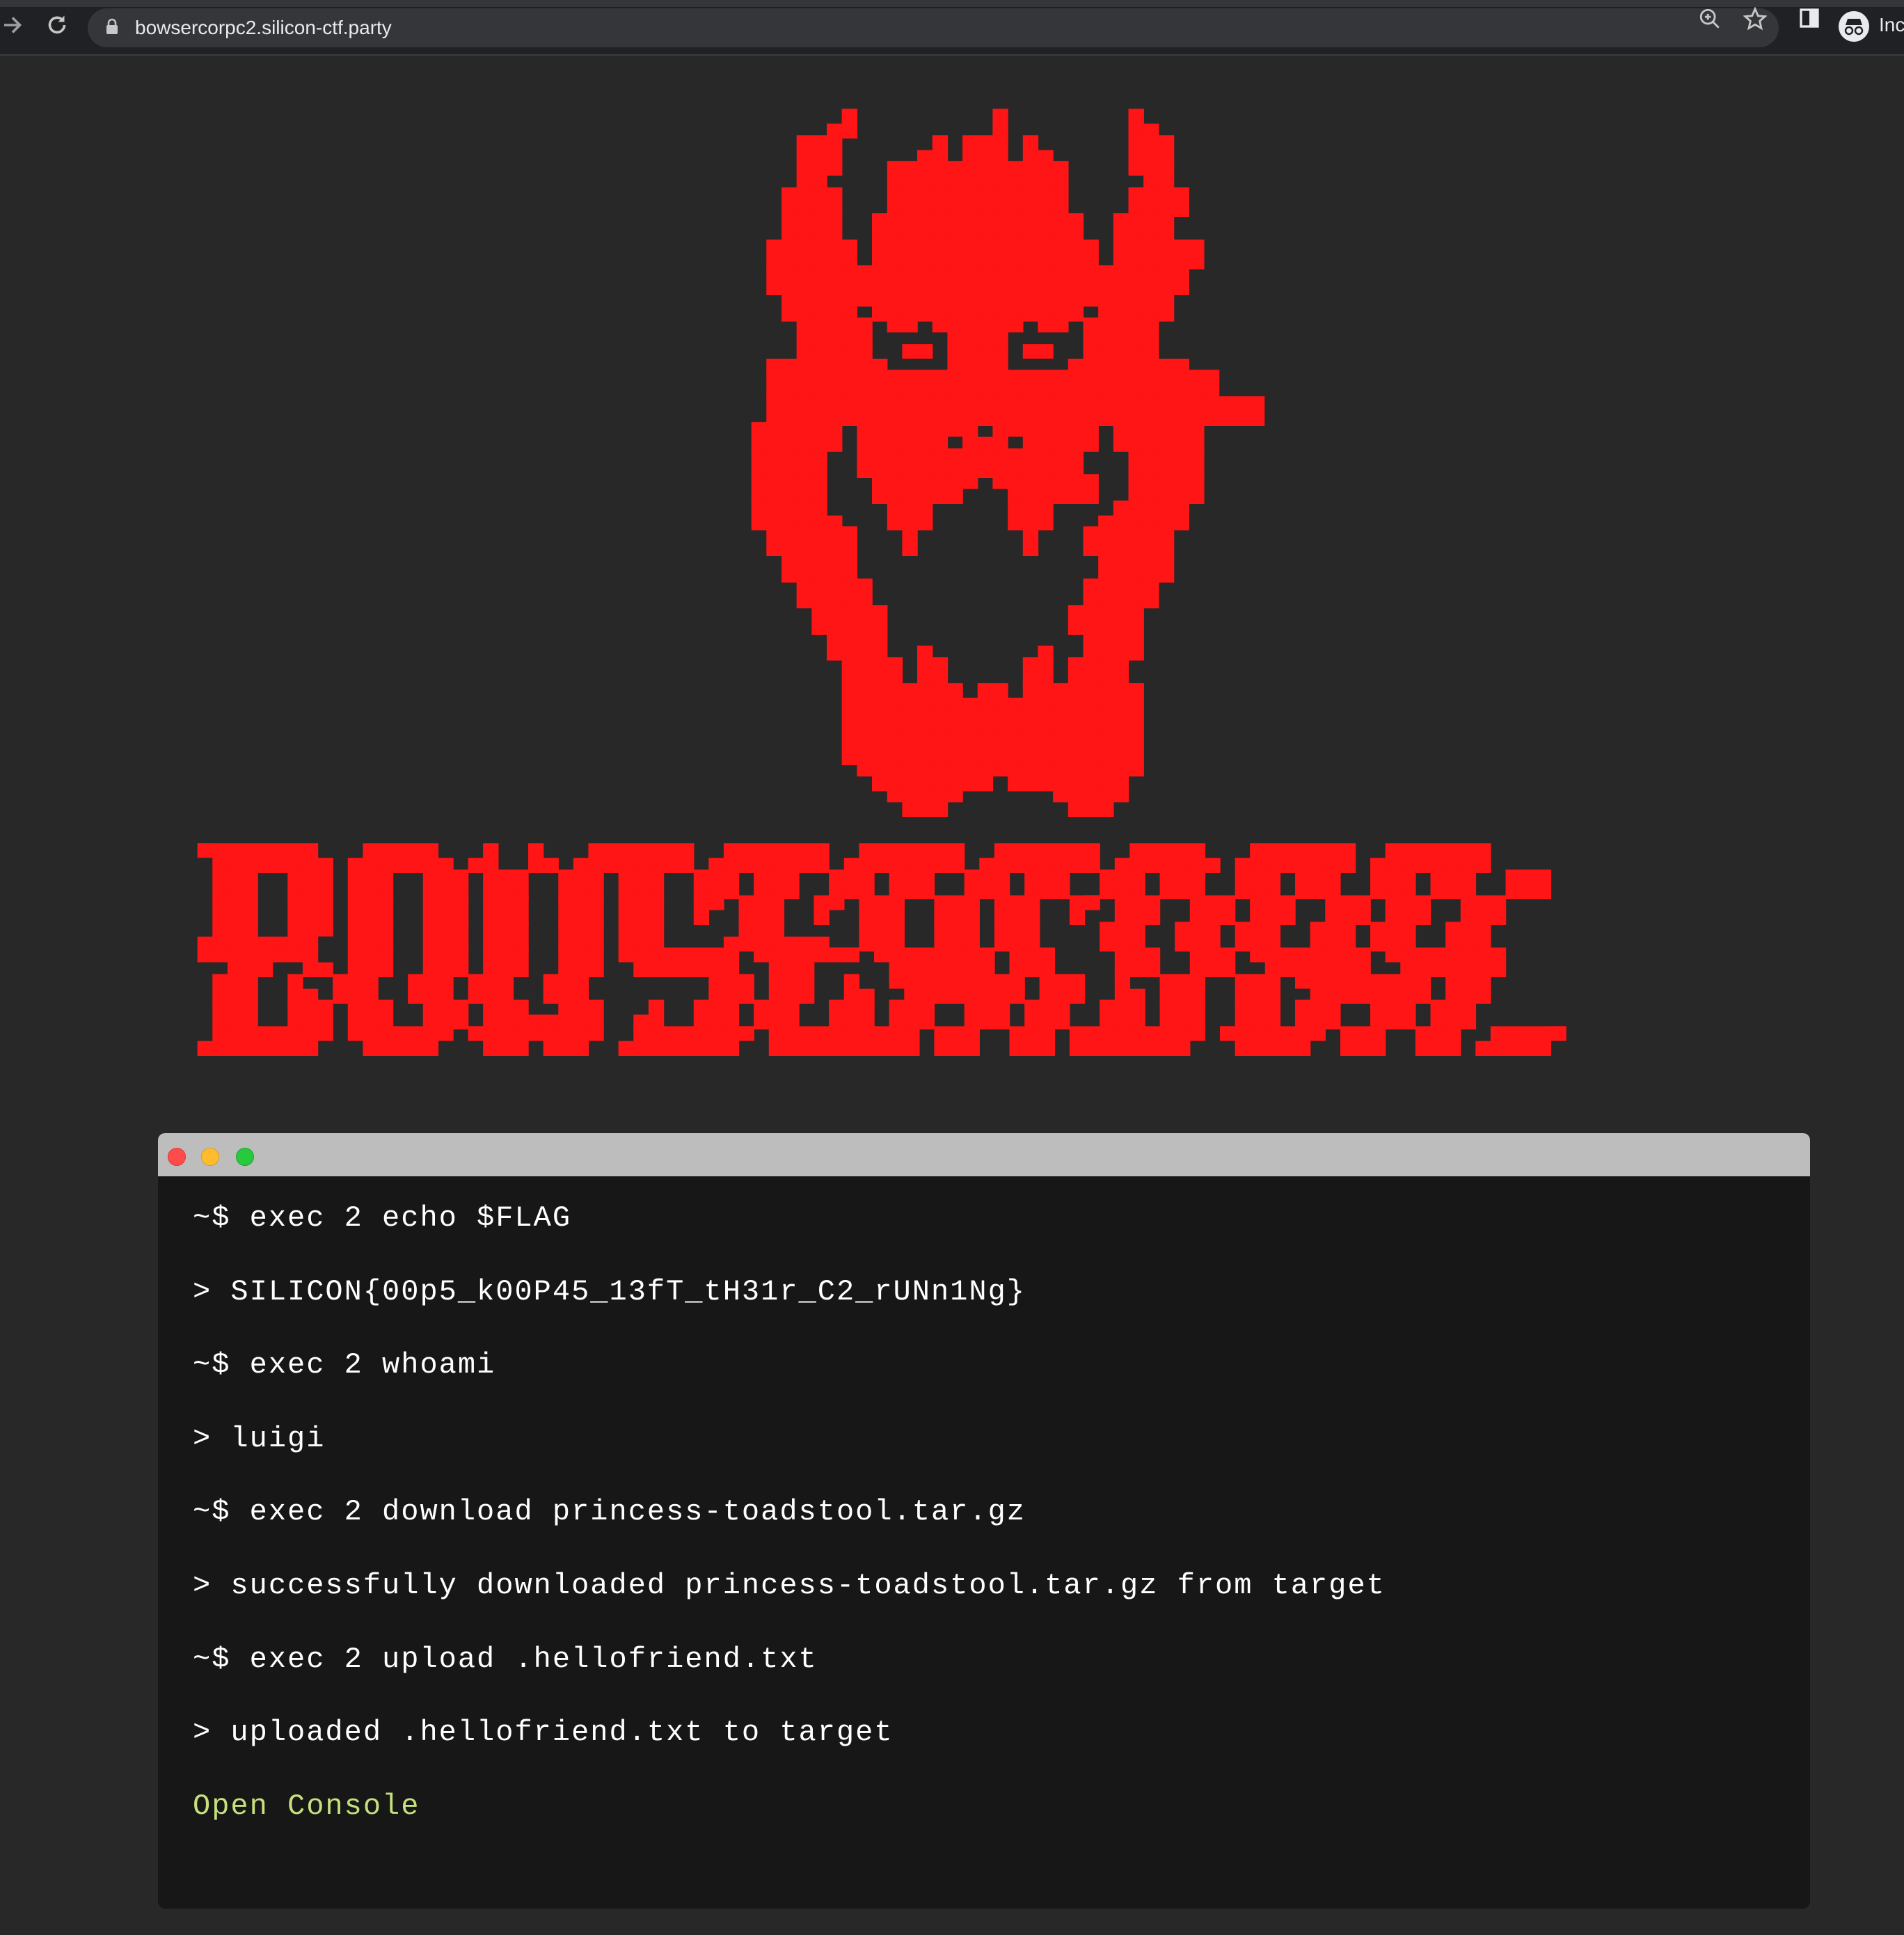 This screenshot has height=1935, width=1904. What do you see at coordinates (58, 27) in the screenshot?
I see `reload-icon` at bounding box center [58, 27].